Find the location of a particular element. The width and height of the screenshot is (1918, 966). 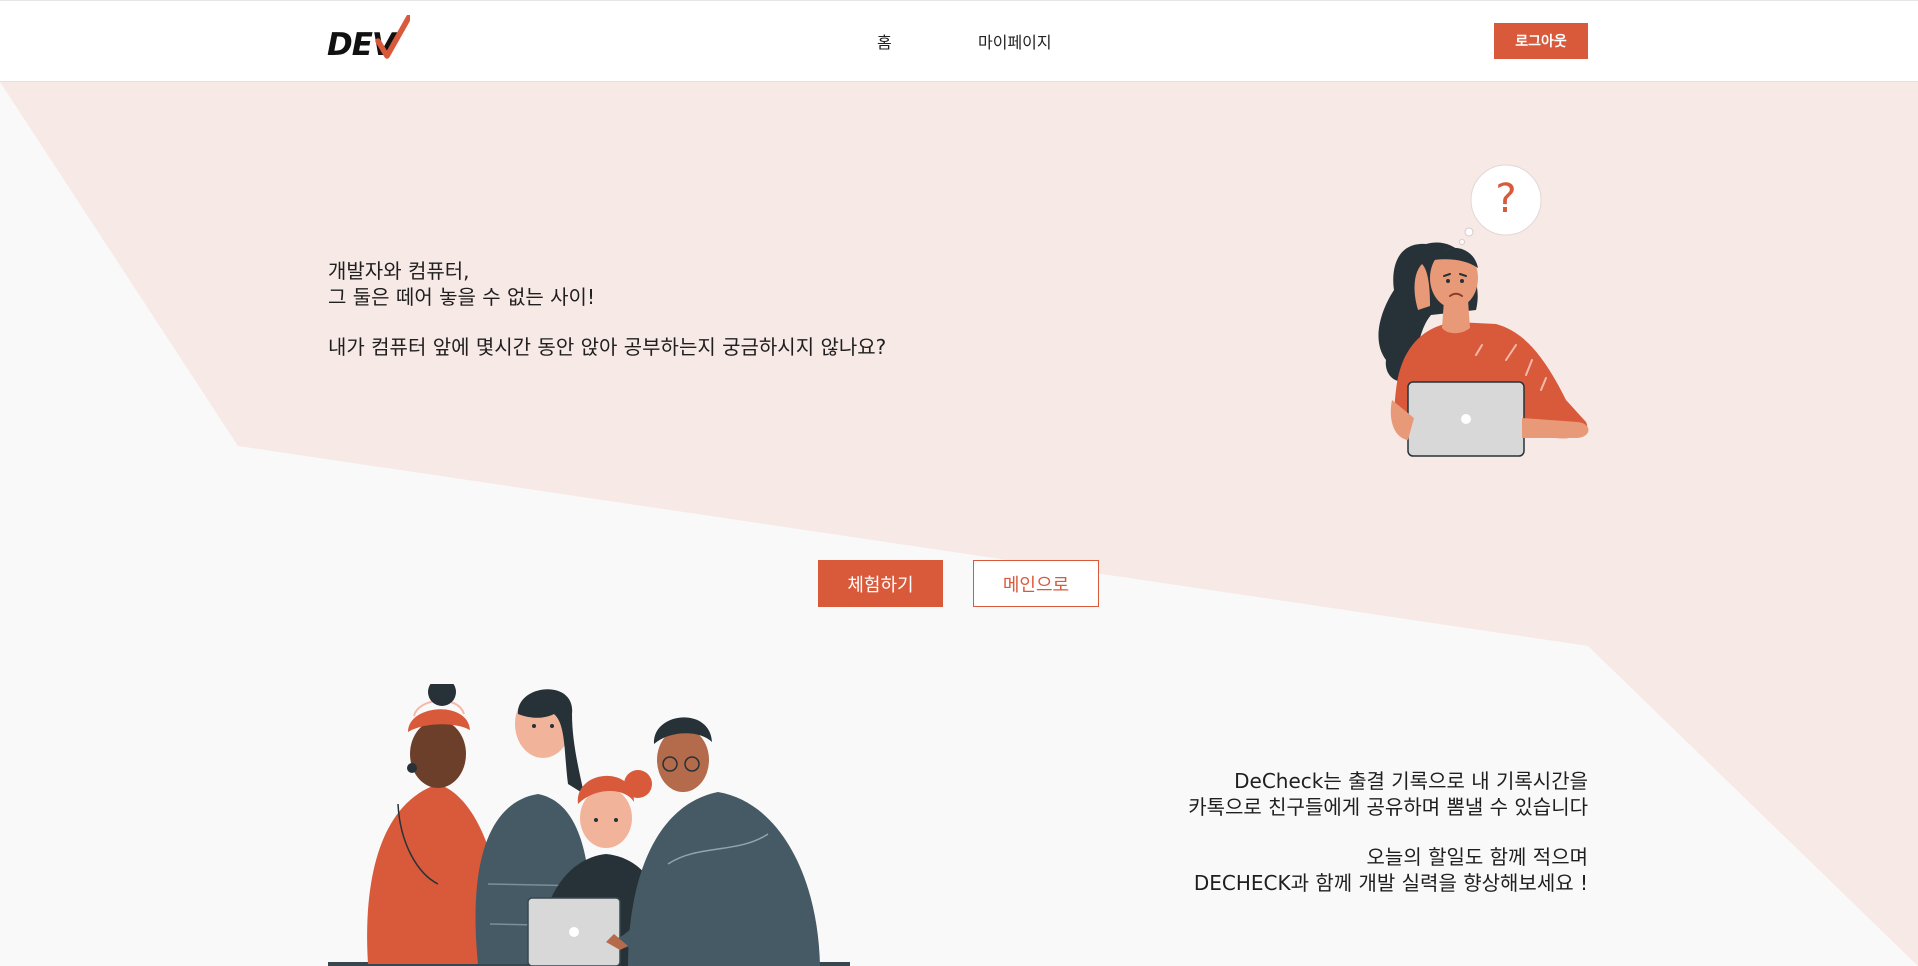

top-header: DEV 홈 마이페이지 로그아웃 is located at coordinates (959, 41).